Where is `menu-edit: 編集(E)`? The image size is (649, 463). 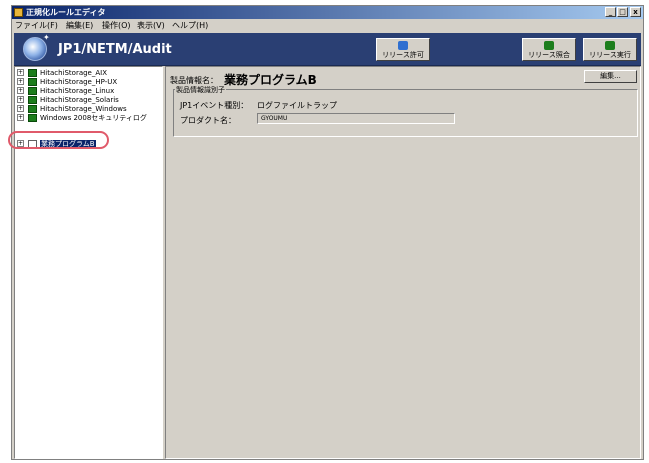 menu-edit: 編集(E) is located at coordinates (79, 25).